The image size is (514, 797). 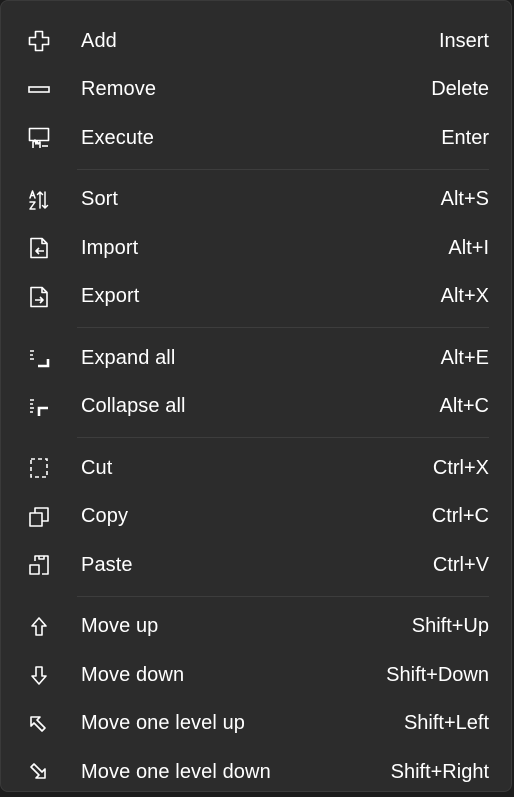 What do you see at coordinates (446, 723) in the screenshot?
I see `menu-item-shortcut: Shift+Left` at bounding box center [446, 723].